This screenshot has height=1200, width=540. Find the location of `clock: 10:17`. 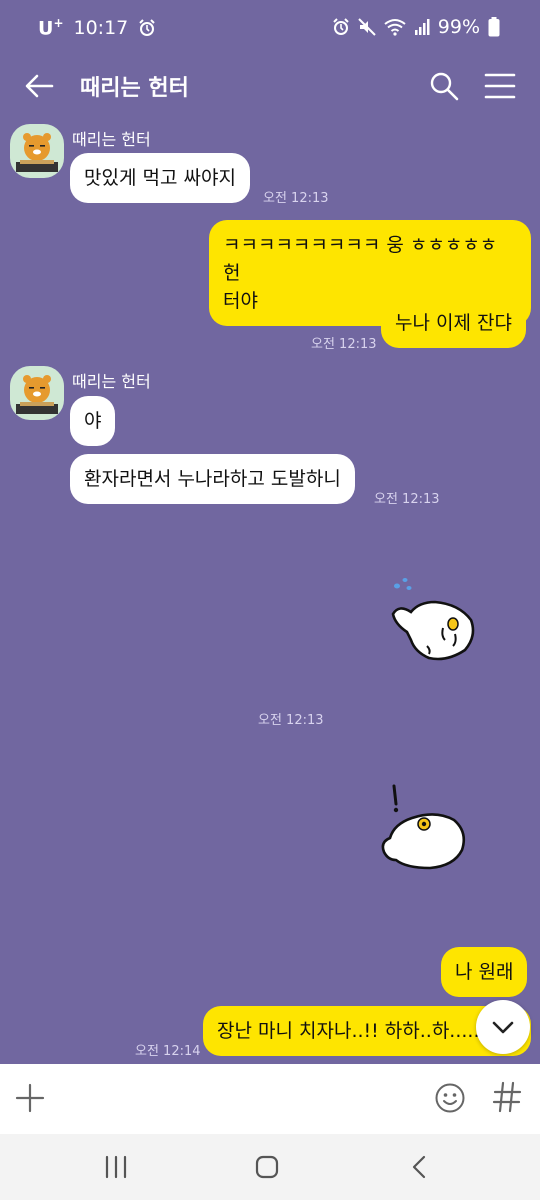

clock: 10:17 is located at coordinates (101, 27).